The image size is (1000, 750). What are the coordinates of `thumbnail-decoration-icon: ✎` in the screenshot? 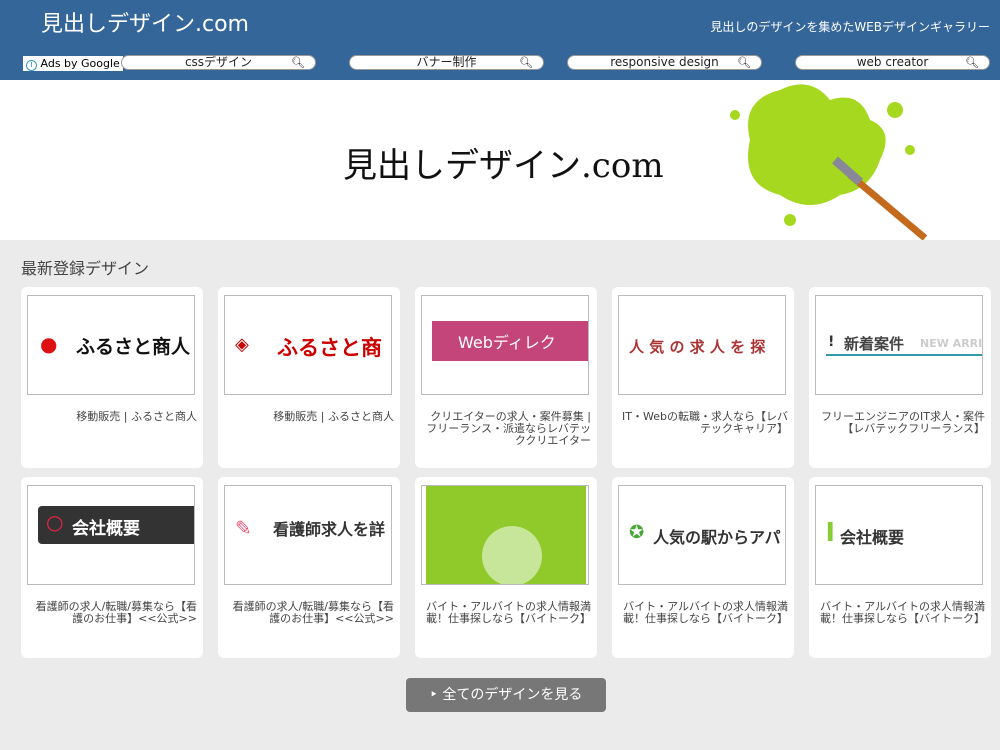 It's located at (243, 528).